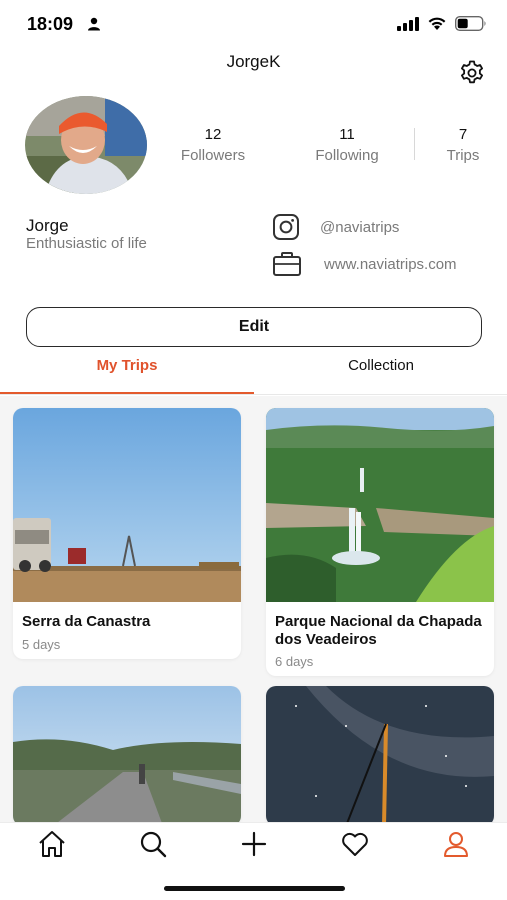 The image size is (507, 900). I want to click on trip-duration: 6 days, so click(294, 661).